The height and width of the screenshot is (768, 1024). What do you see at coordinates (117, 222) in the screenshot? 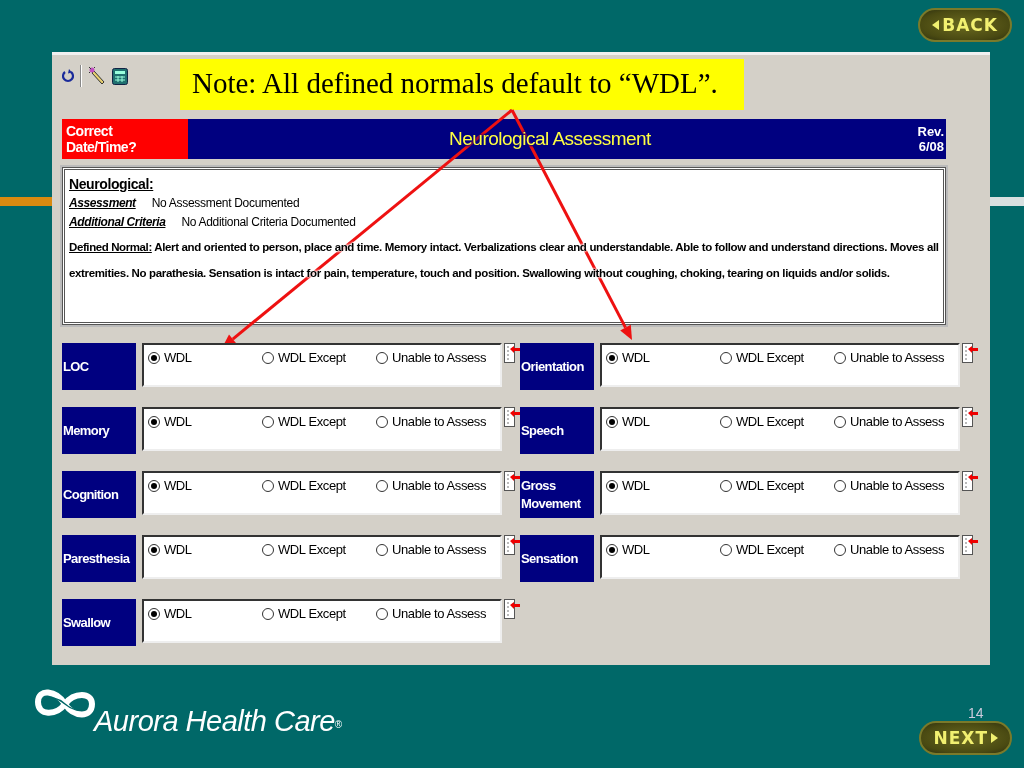
I see `field-label: Additional Criteria` at bounding box center [117, 222].